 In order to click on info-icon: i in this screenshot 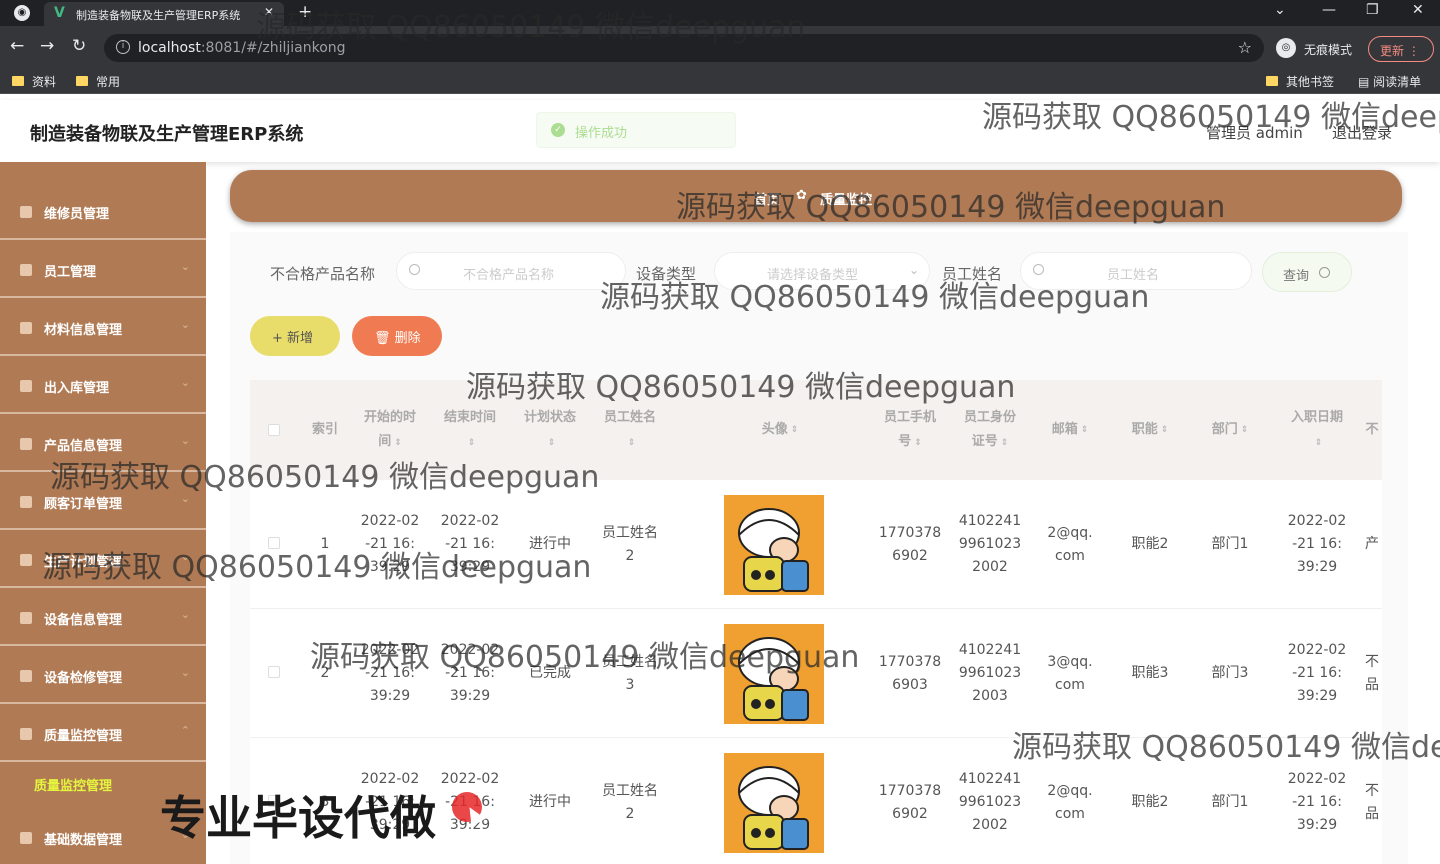, I will do `click(123, 47)`.